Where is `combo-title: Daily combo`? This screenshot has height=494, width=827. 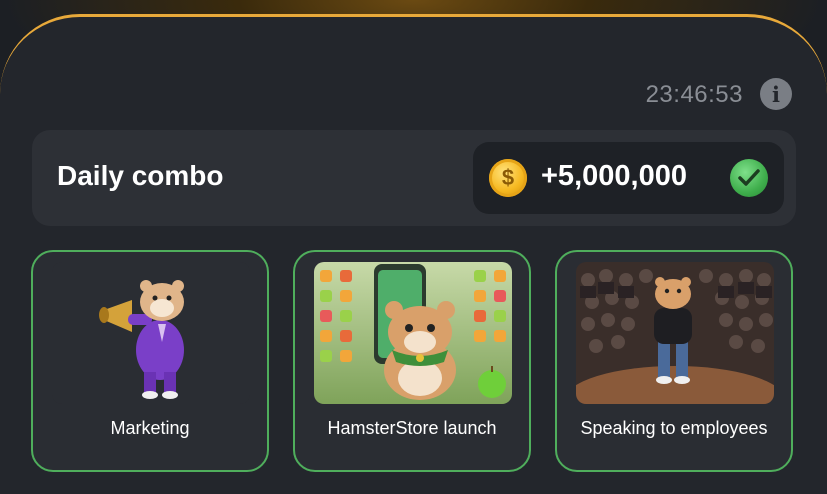
combo-title: Daily combo is located at coordinates (140, 175).